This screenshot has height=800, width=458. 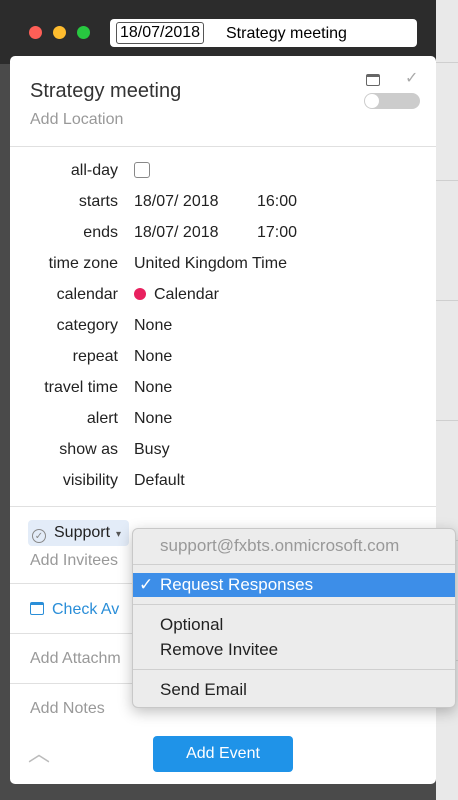 I want to click on visibility-value: Default, so click(x=159, y=481).